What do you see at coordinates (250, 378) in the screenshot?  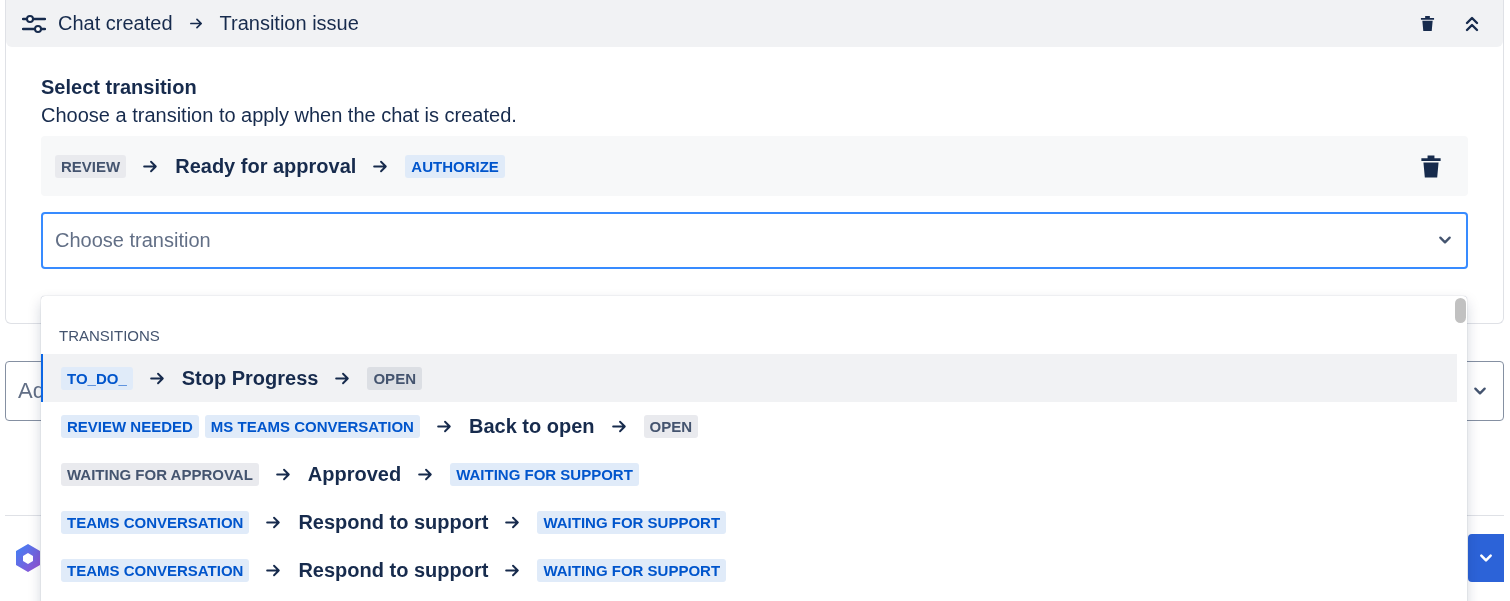 I see `transition-name: Stop Progress` at bounding box center [250, 378].